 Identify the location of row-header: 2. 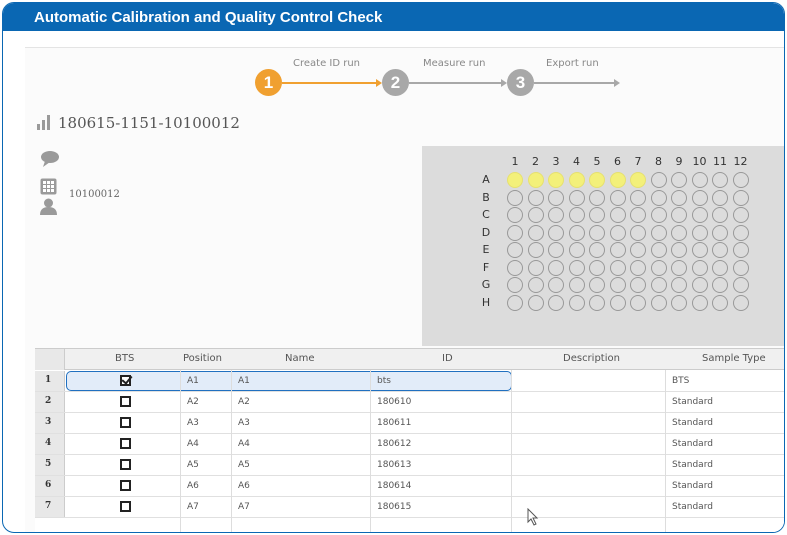
(50, 402).